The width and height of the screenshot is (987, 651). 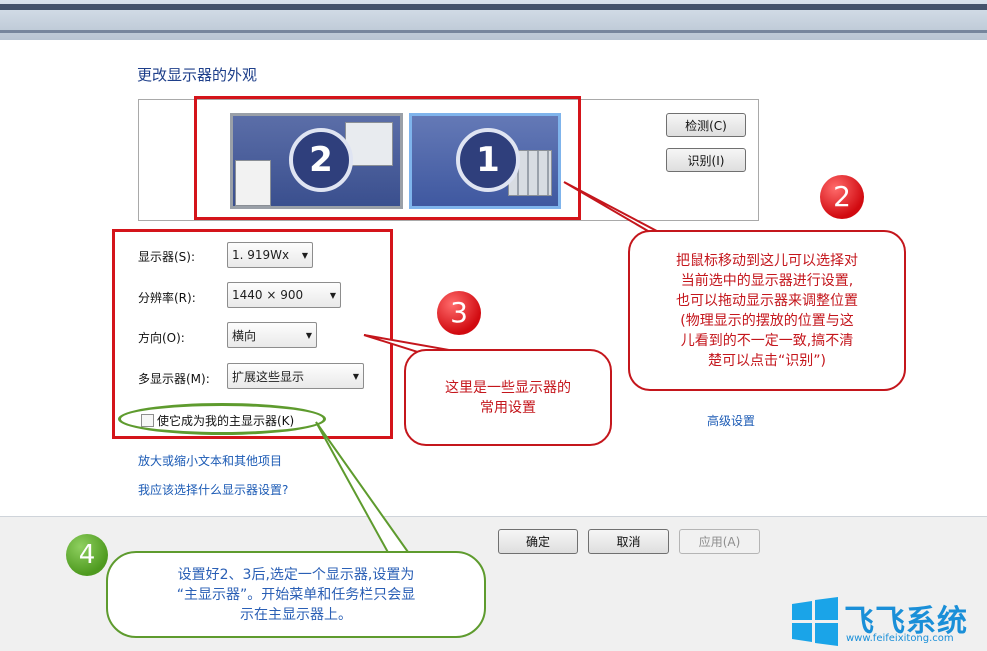 I want to click on callout-2-line: 也可以拖动显示器来调整位置, so click(x=767, y=300).